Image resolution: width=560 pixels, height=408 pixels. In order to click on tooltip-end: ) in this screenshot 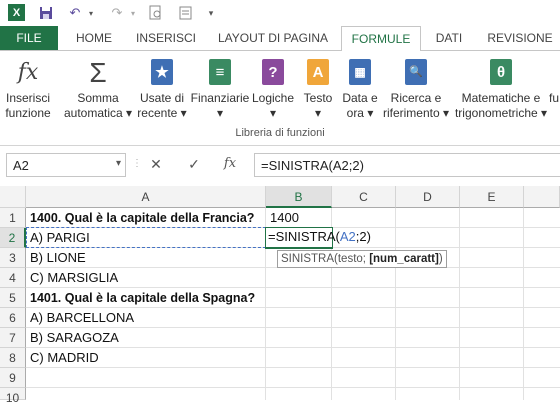, I will do `click(440, 259)`.